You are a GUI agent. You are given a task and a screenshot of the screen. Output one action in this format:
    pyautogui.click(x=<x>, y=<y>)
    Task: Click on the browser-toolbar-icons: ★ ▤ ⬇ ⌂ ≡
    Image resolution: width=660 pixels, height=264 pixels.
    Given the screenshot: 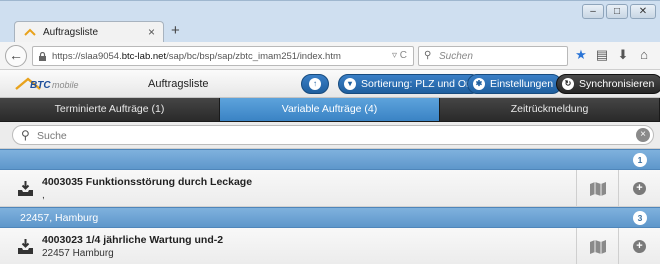 What is the action you would take?
    pyautogui.click(x=617, y=55)
    